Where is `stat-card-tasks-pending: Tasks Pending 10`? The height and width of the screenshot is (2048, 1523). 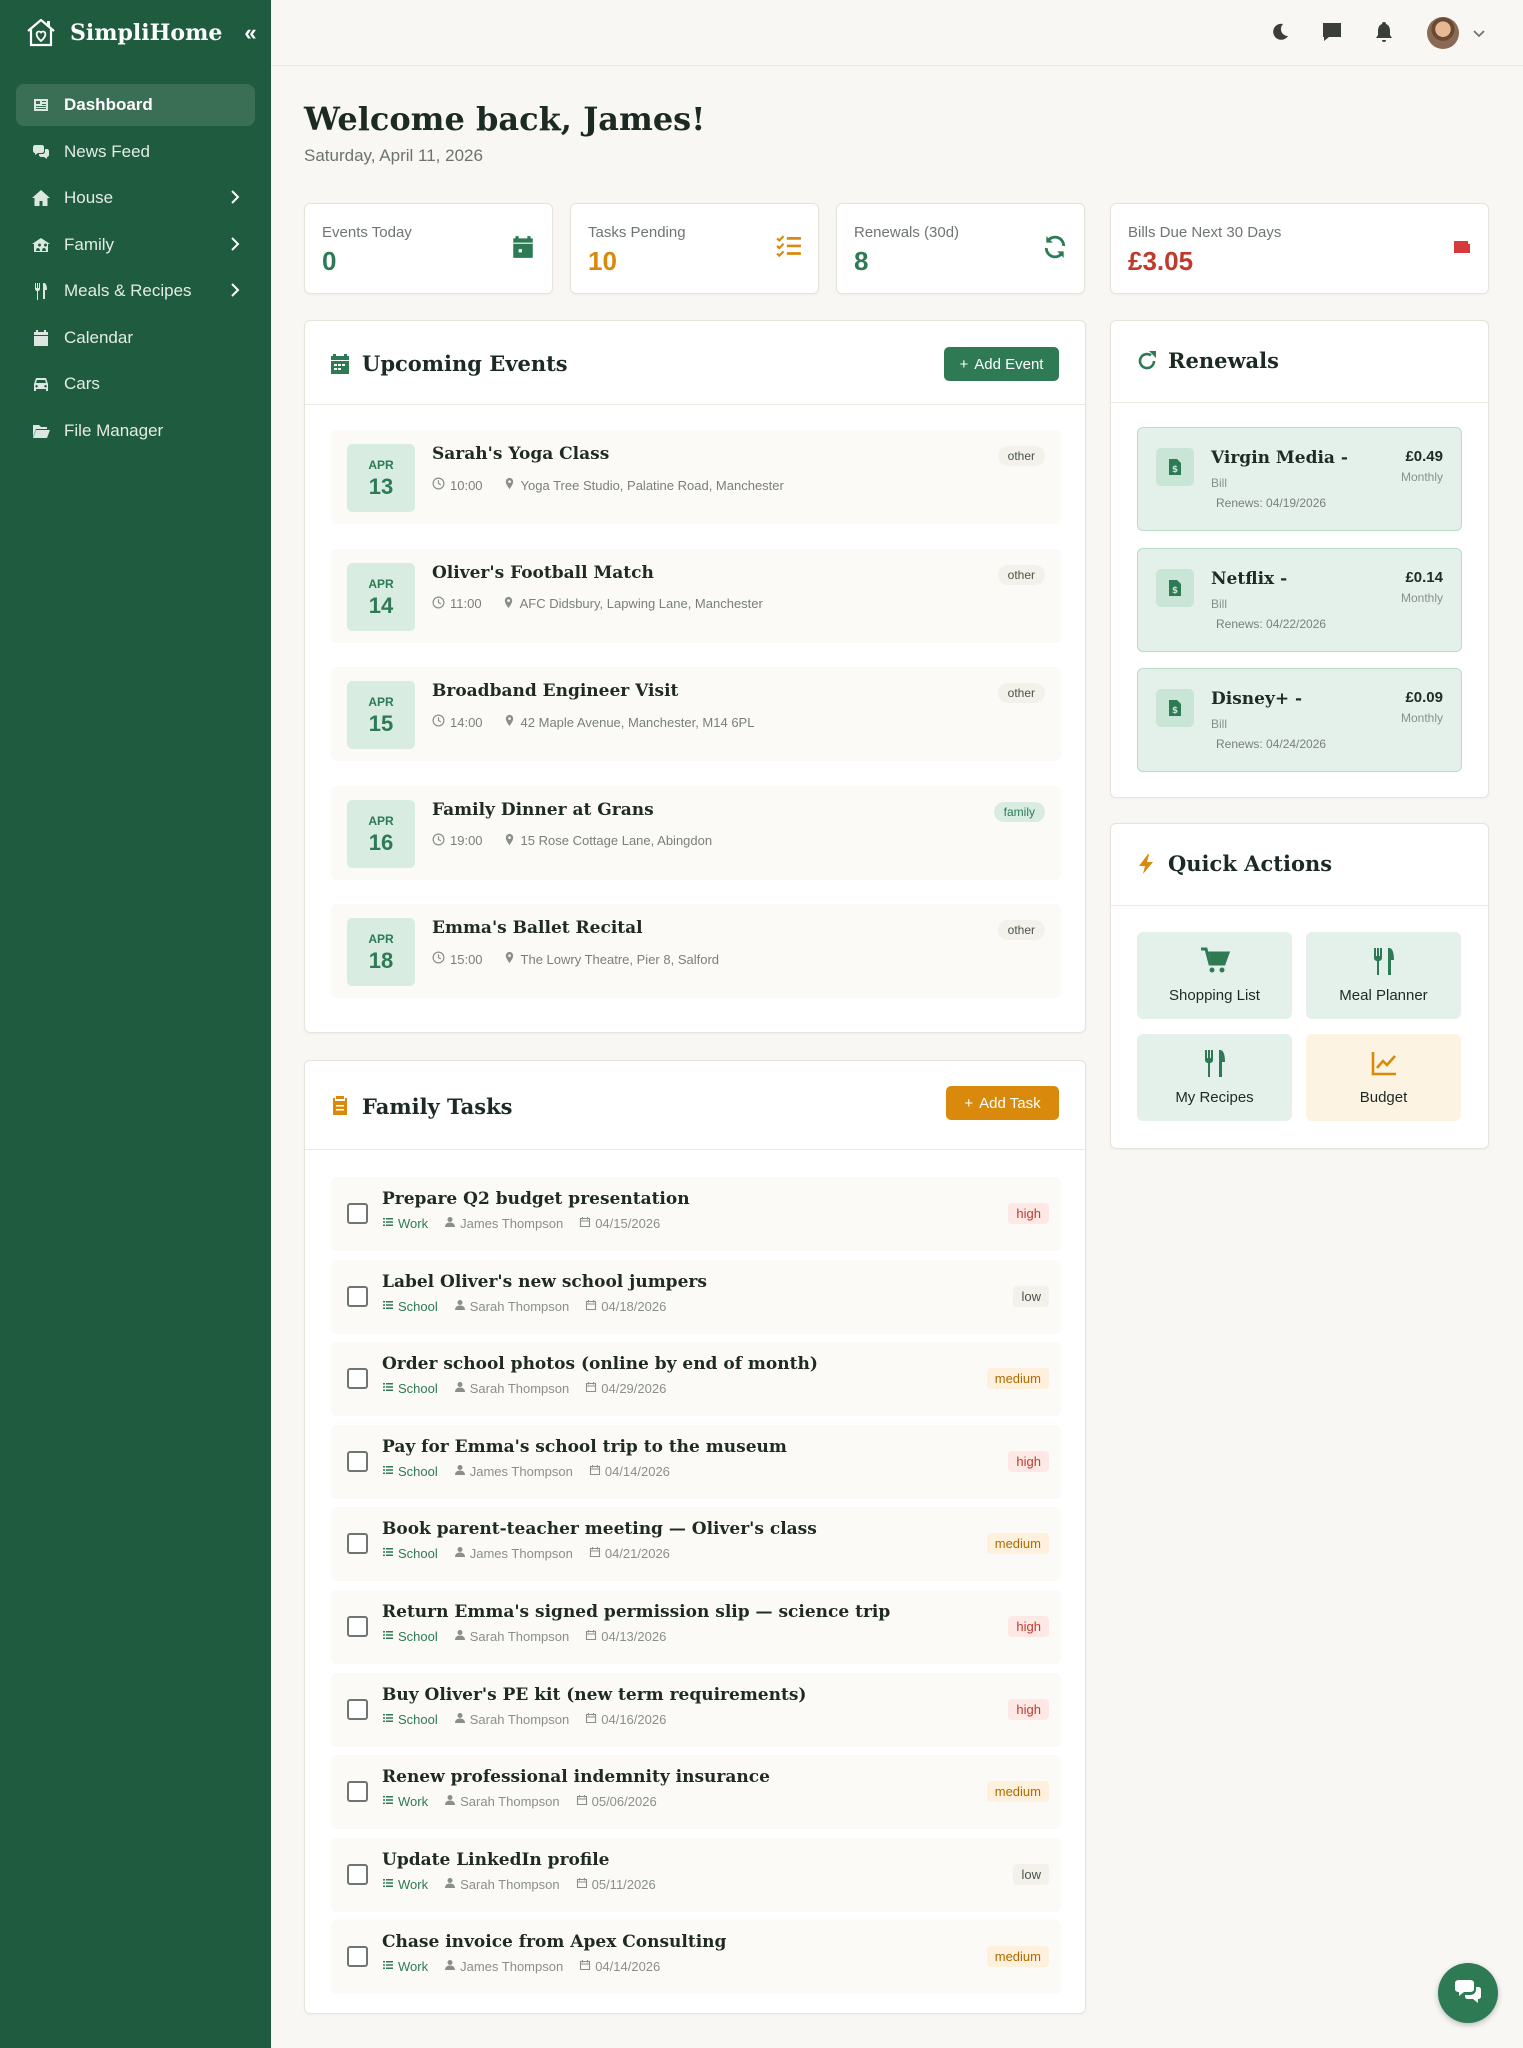
stat-card-tasks-pending: Tasks Pending 10 is located at coordinates (694, 248).